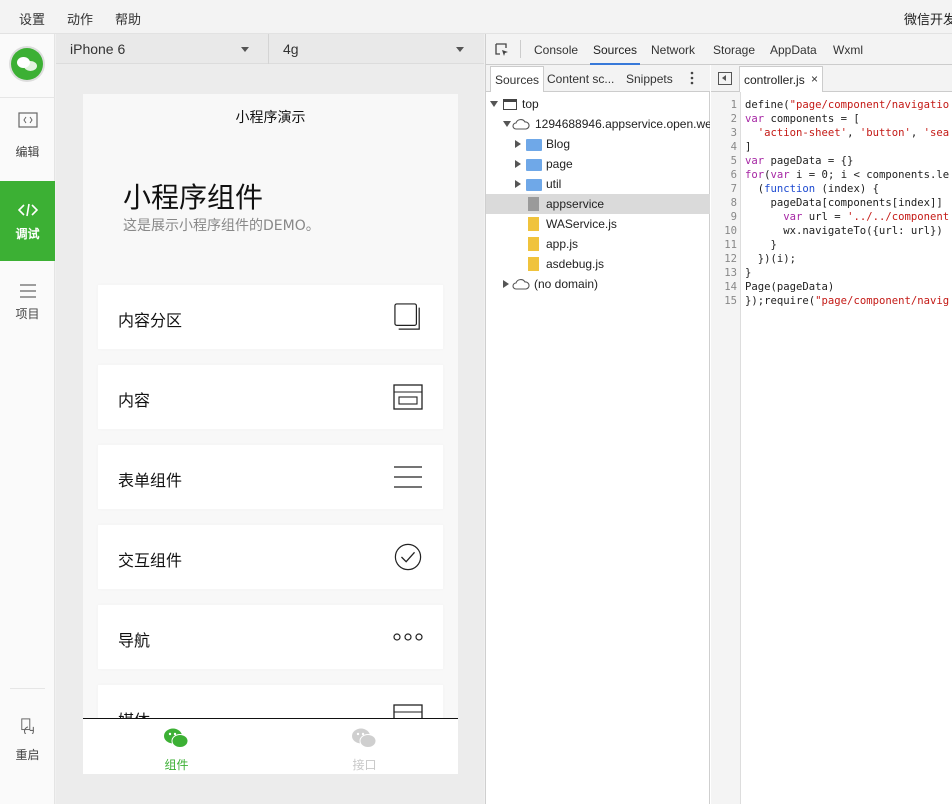  What do you see at coordinates (134, 640) in the screenshot?
I see `card-label: 导航` at bounding box center [134, 640].